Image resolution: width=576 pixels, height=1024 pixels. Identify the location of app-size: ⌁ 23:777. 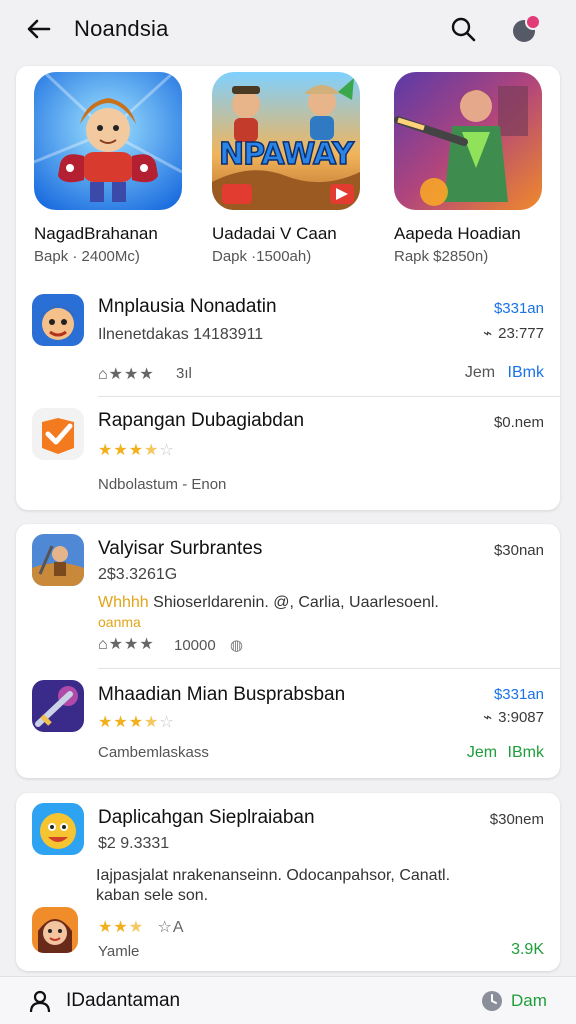
(513, 333).